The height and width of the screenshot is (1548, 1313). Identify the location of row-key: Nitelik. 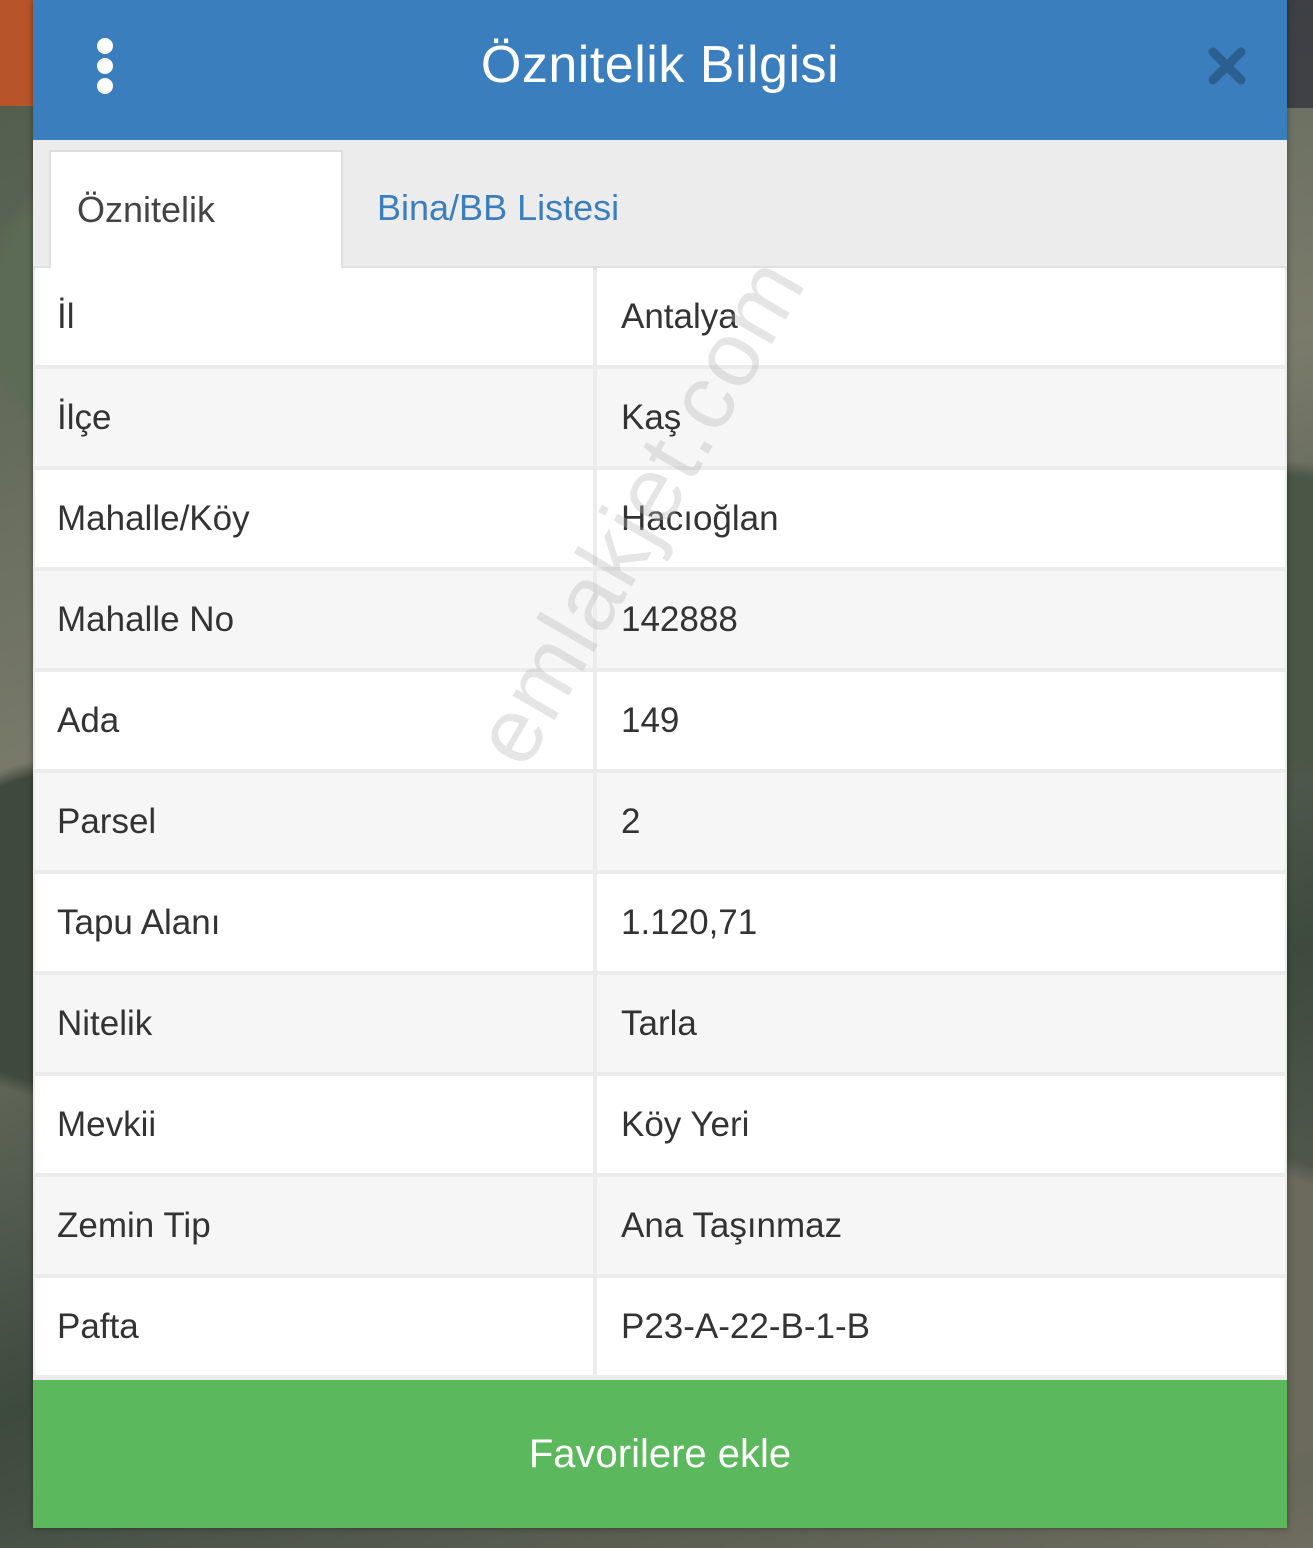
(314, 1023).